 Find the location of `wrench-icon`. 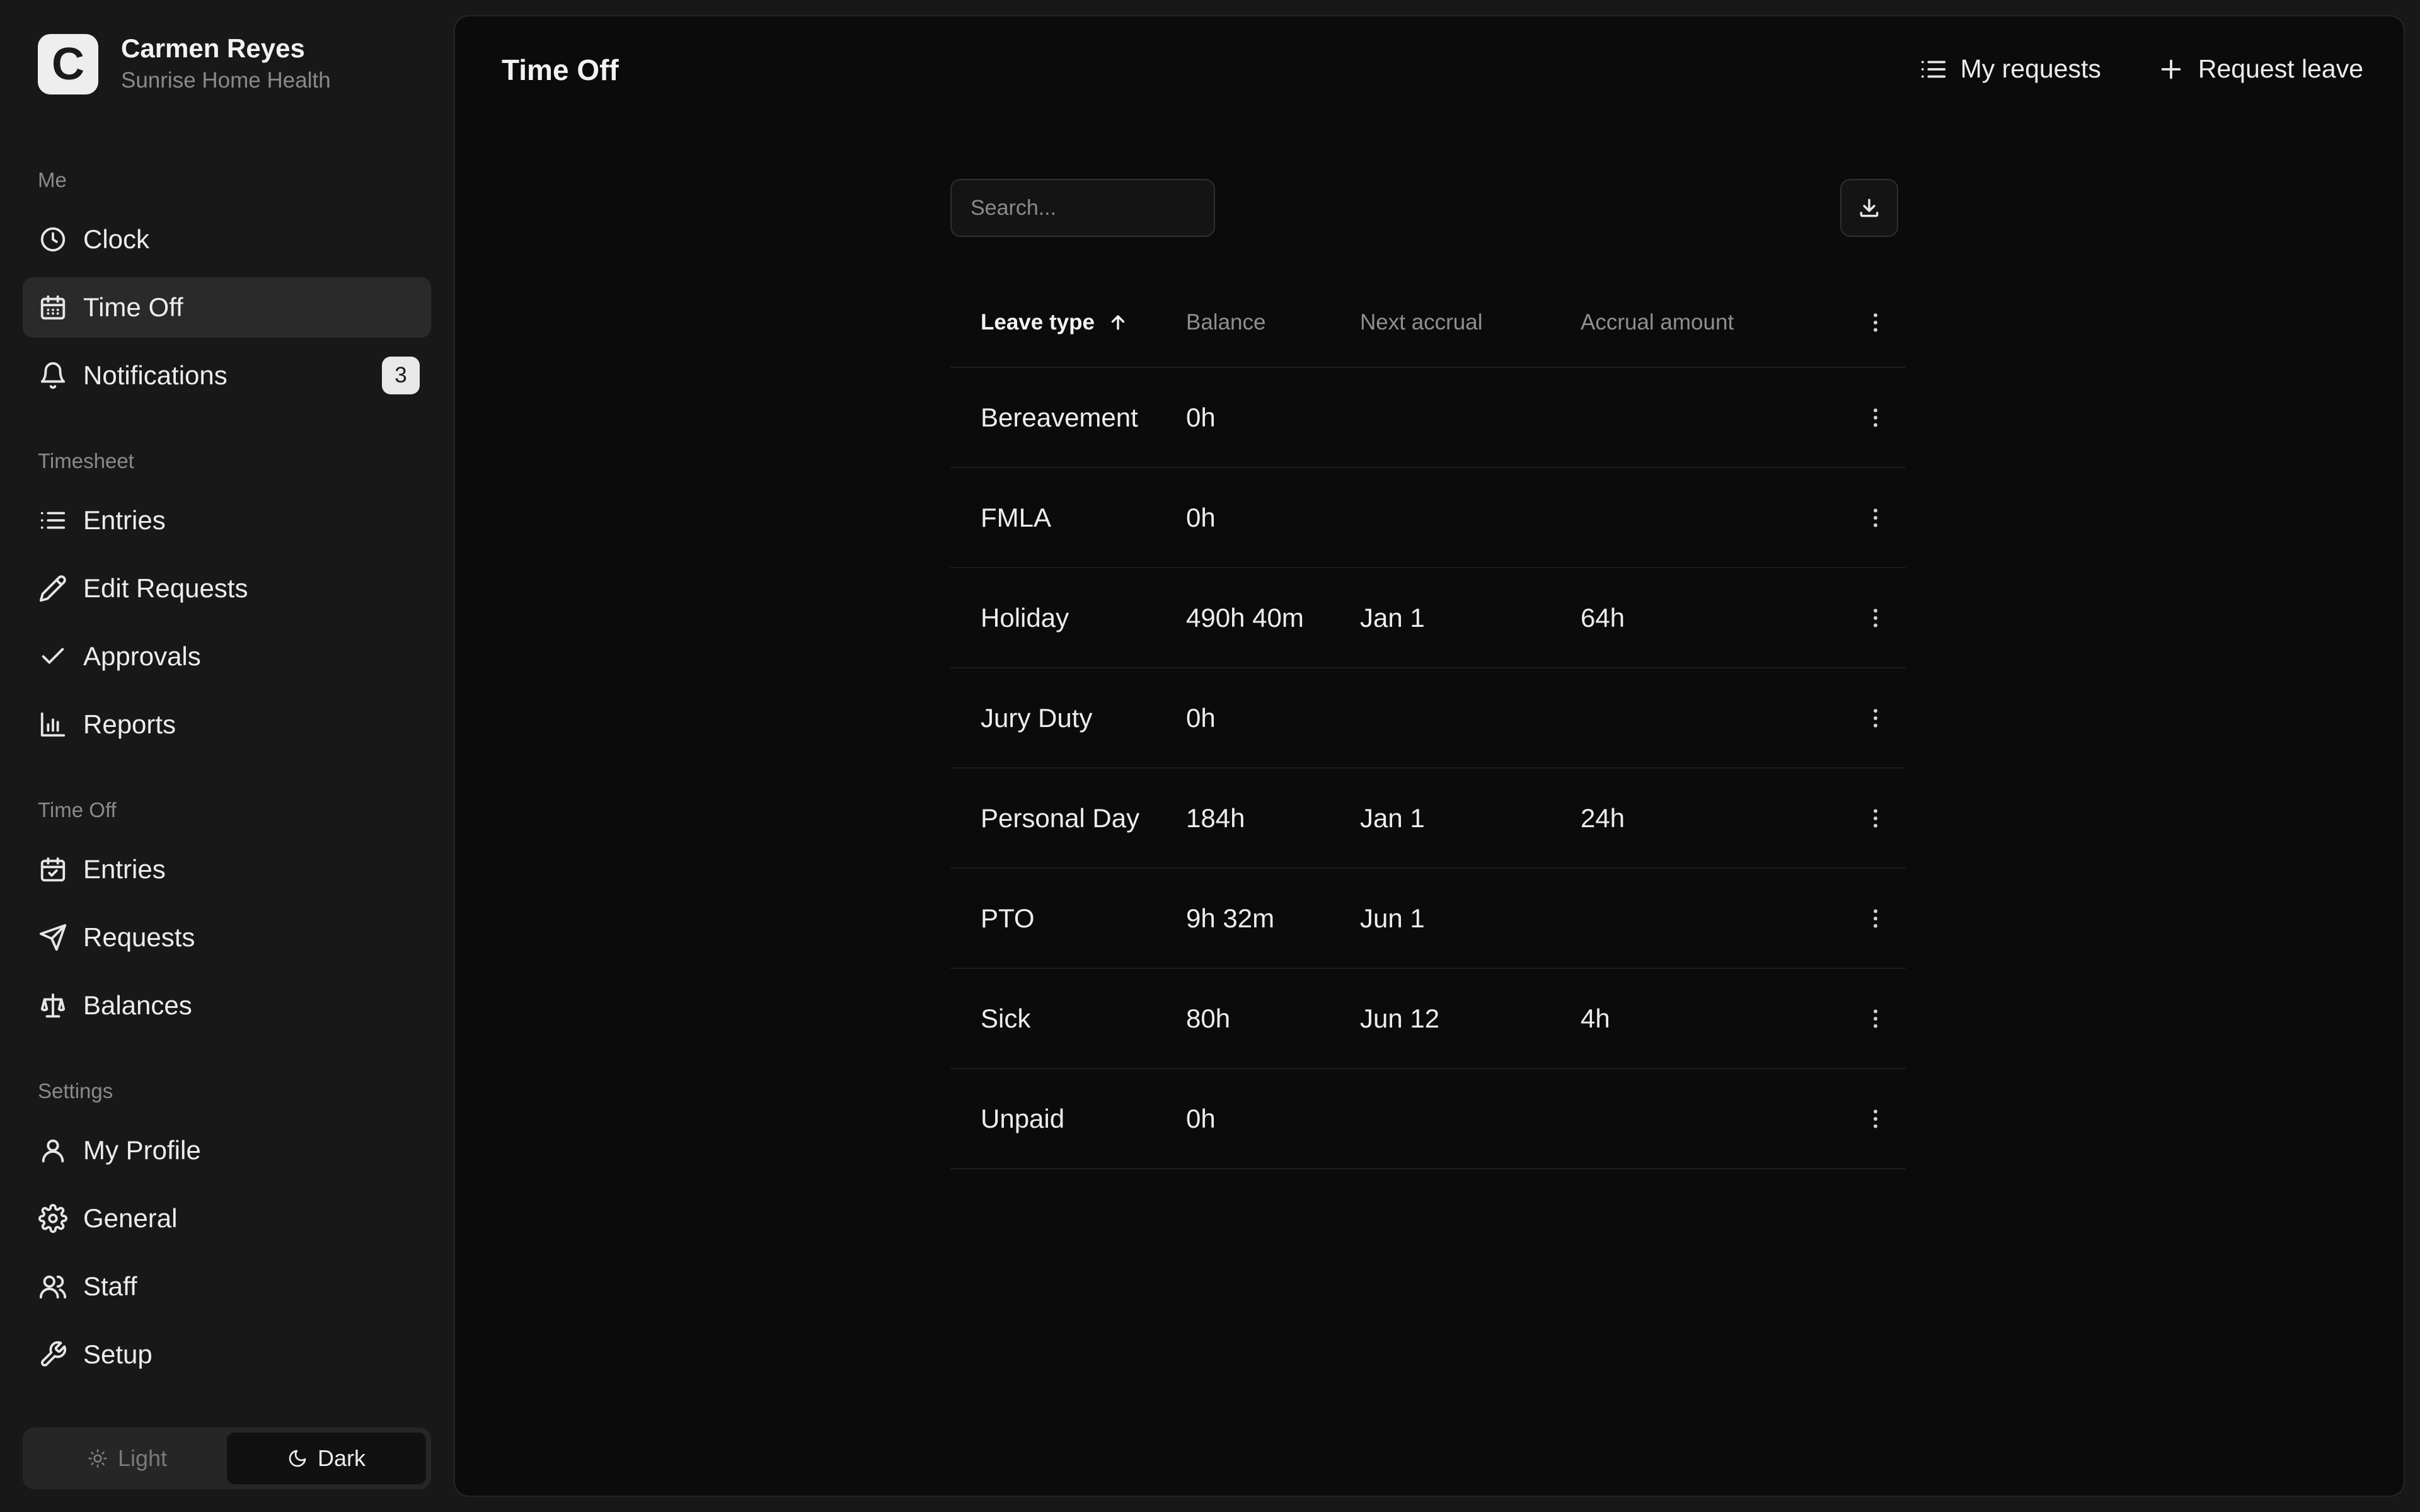

wrench-icon is located at coordinates (53, 1354).